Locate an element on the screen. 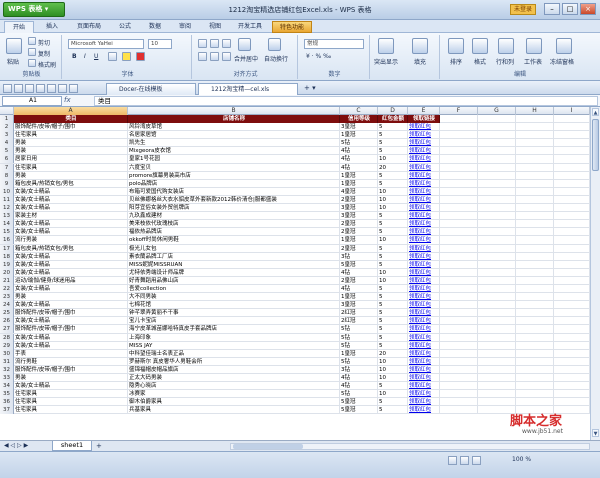  cut-button: 剪切 is located at coordinates (44, 42).